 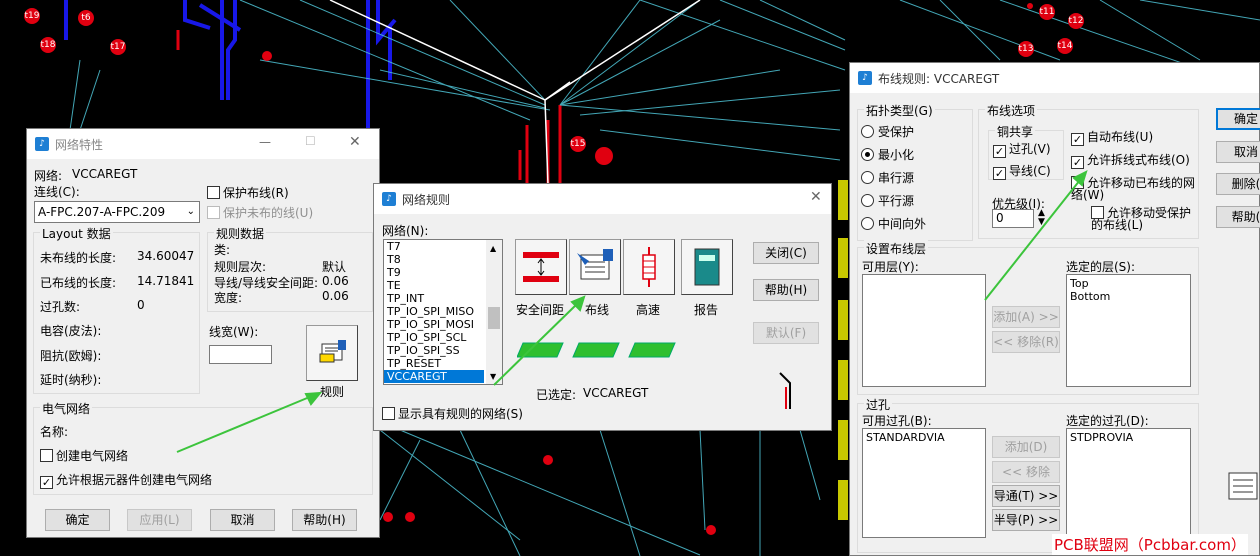 I want to click on priority-input: 0, so click(x=1013, y=218).